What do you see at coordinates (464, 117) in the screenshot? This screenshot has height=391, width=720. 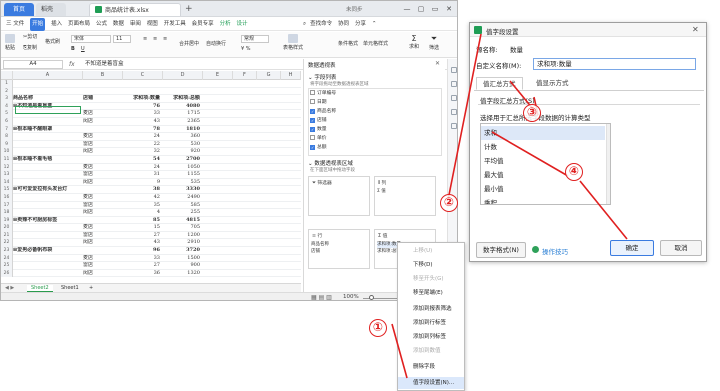 I see `arrow-step2` at bounding box center [464, 117].